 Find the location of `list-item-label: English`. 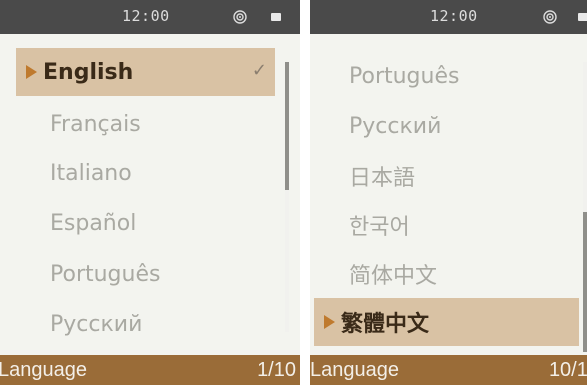

list-item-label: English is located at coordinates (88, 72).